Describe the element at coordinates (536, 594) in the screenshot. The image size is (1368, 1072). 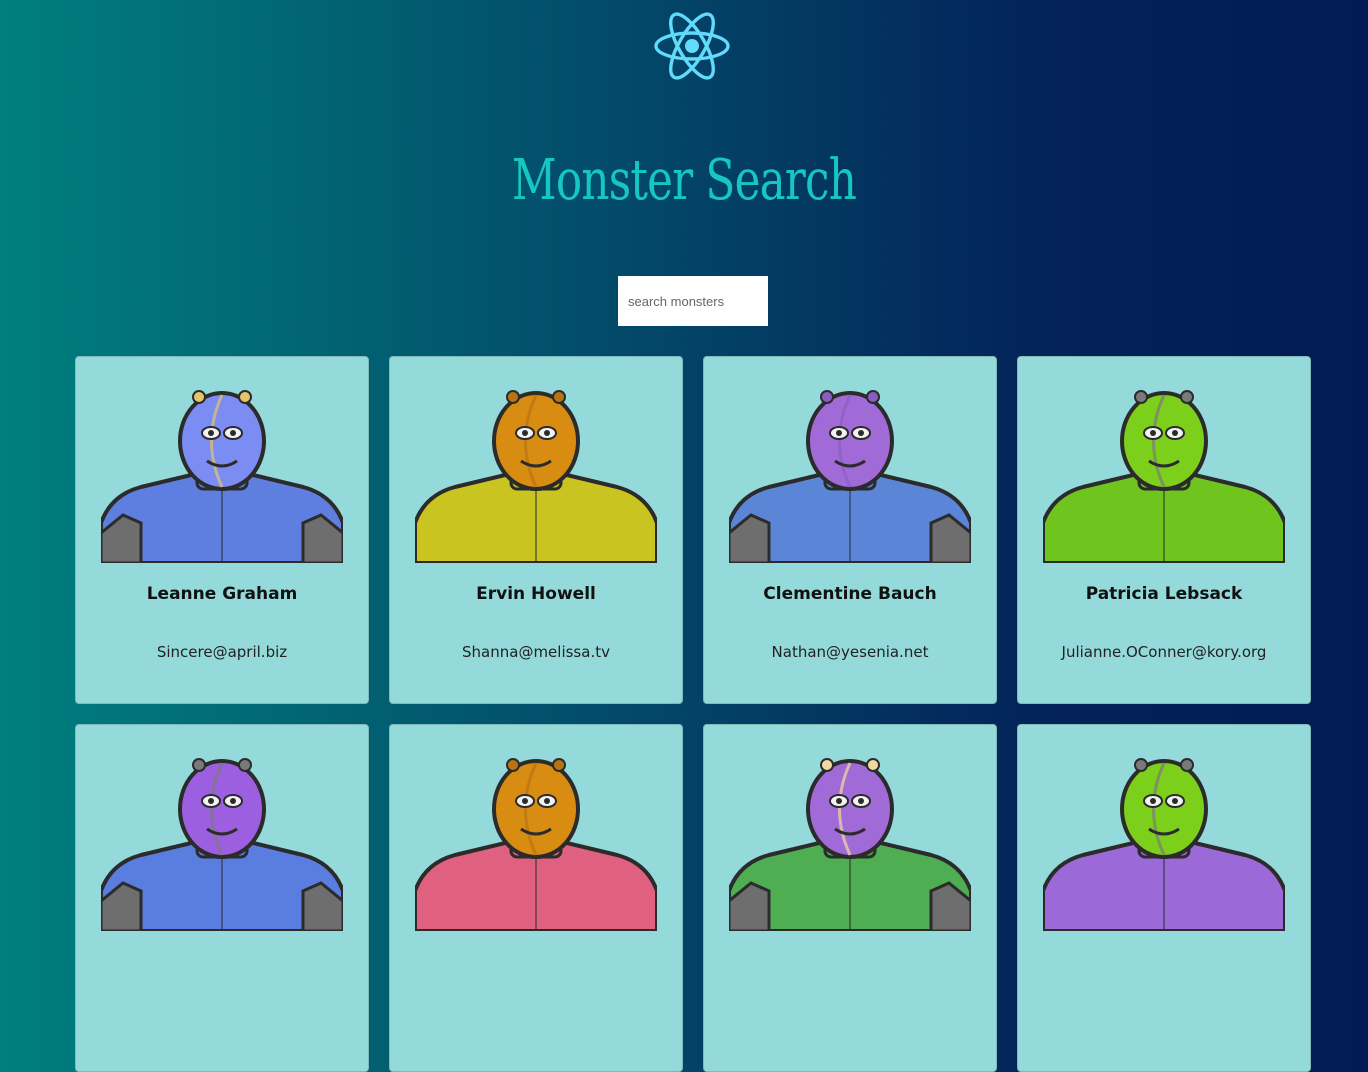
I see `monster-name: Ervin Howell` at that location.